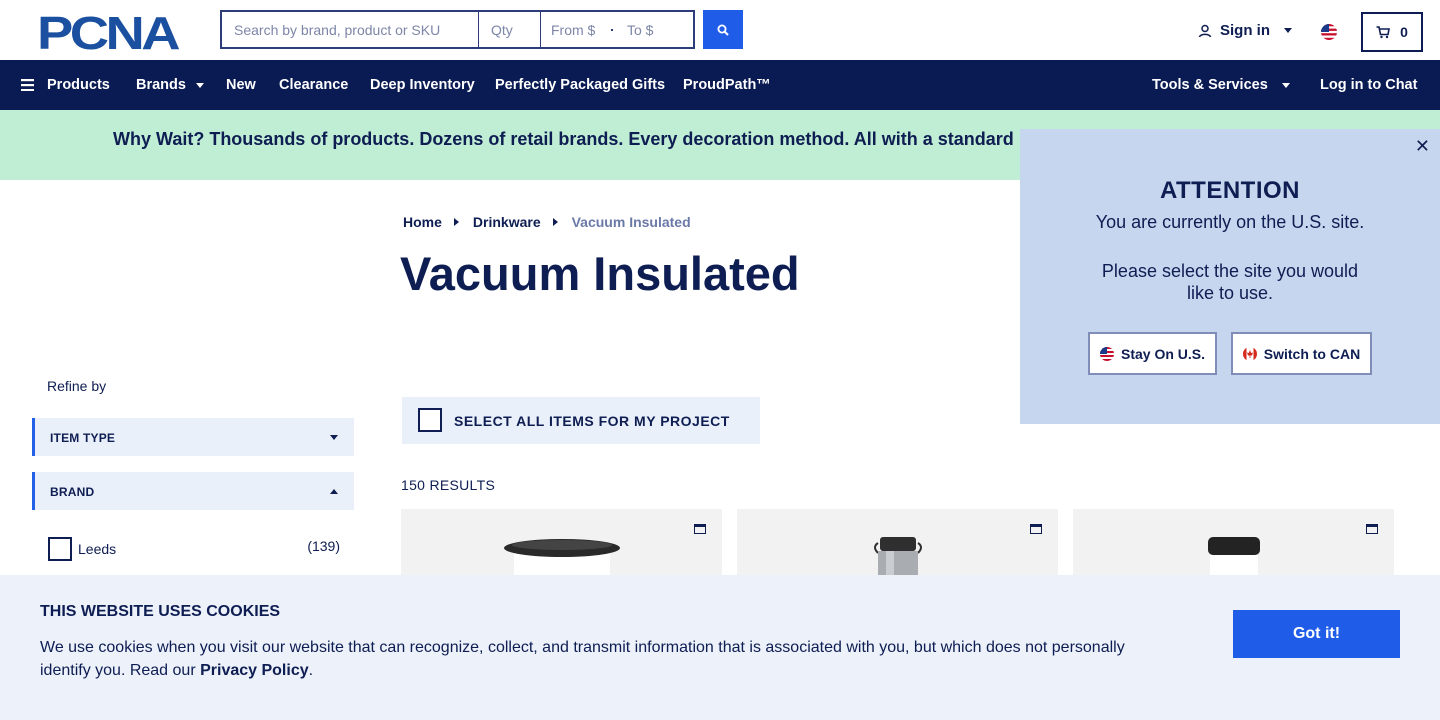 The width and height of the screenshot is (1440, 720). What do you see at coordinates (1383, 31) in the screenshot?
I see `cart-icon` at bounding box center [1383, 31].